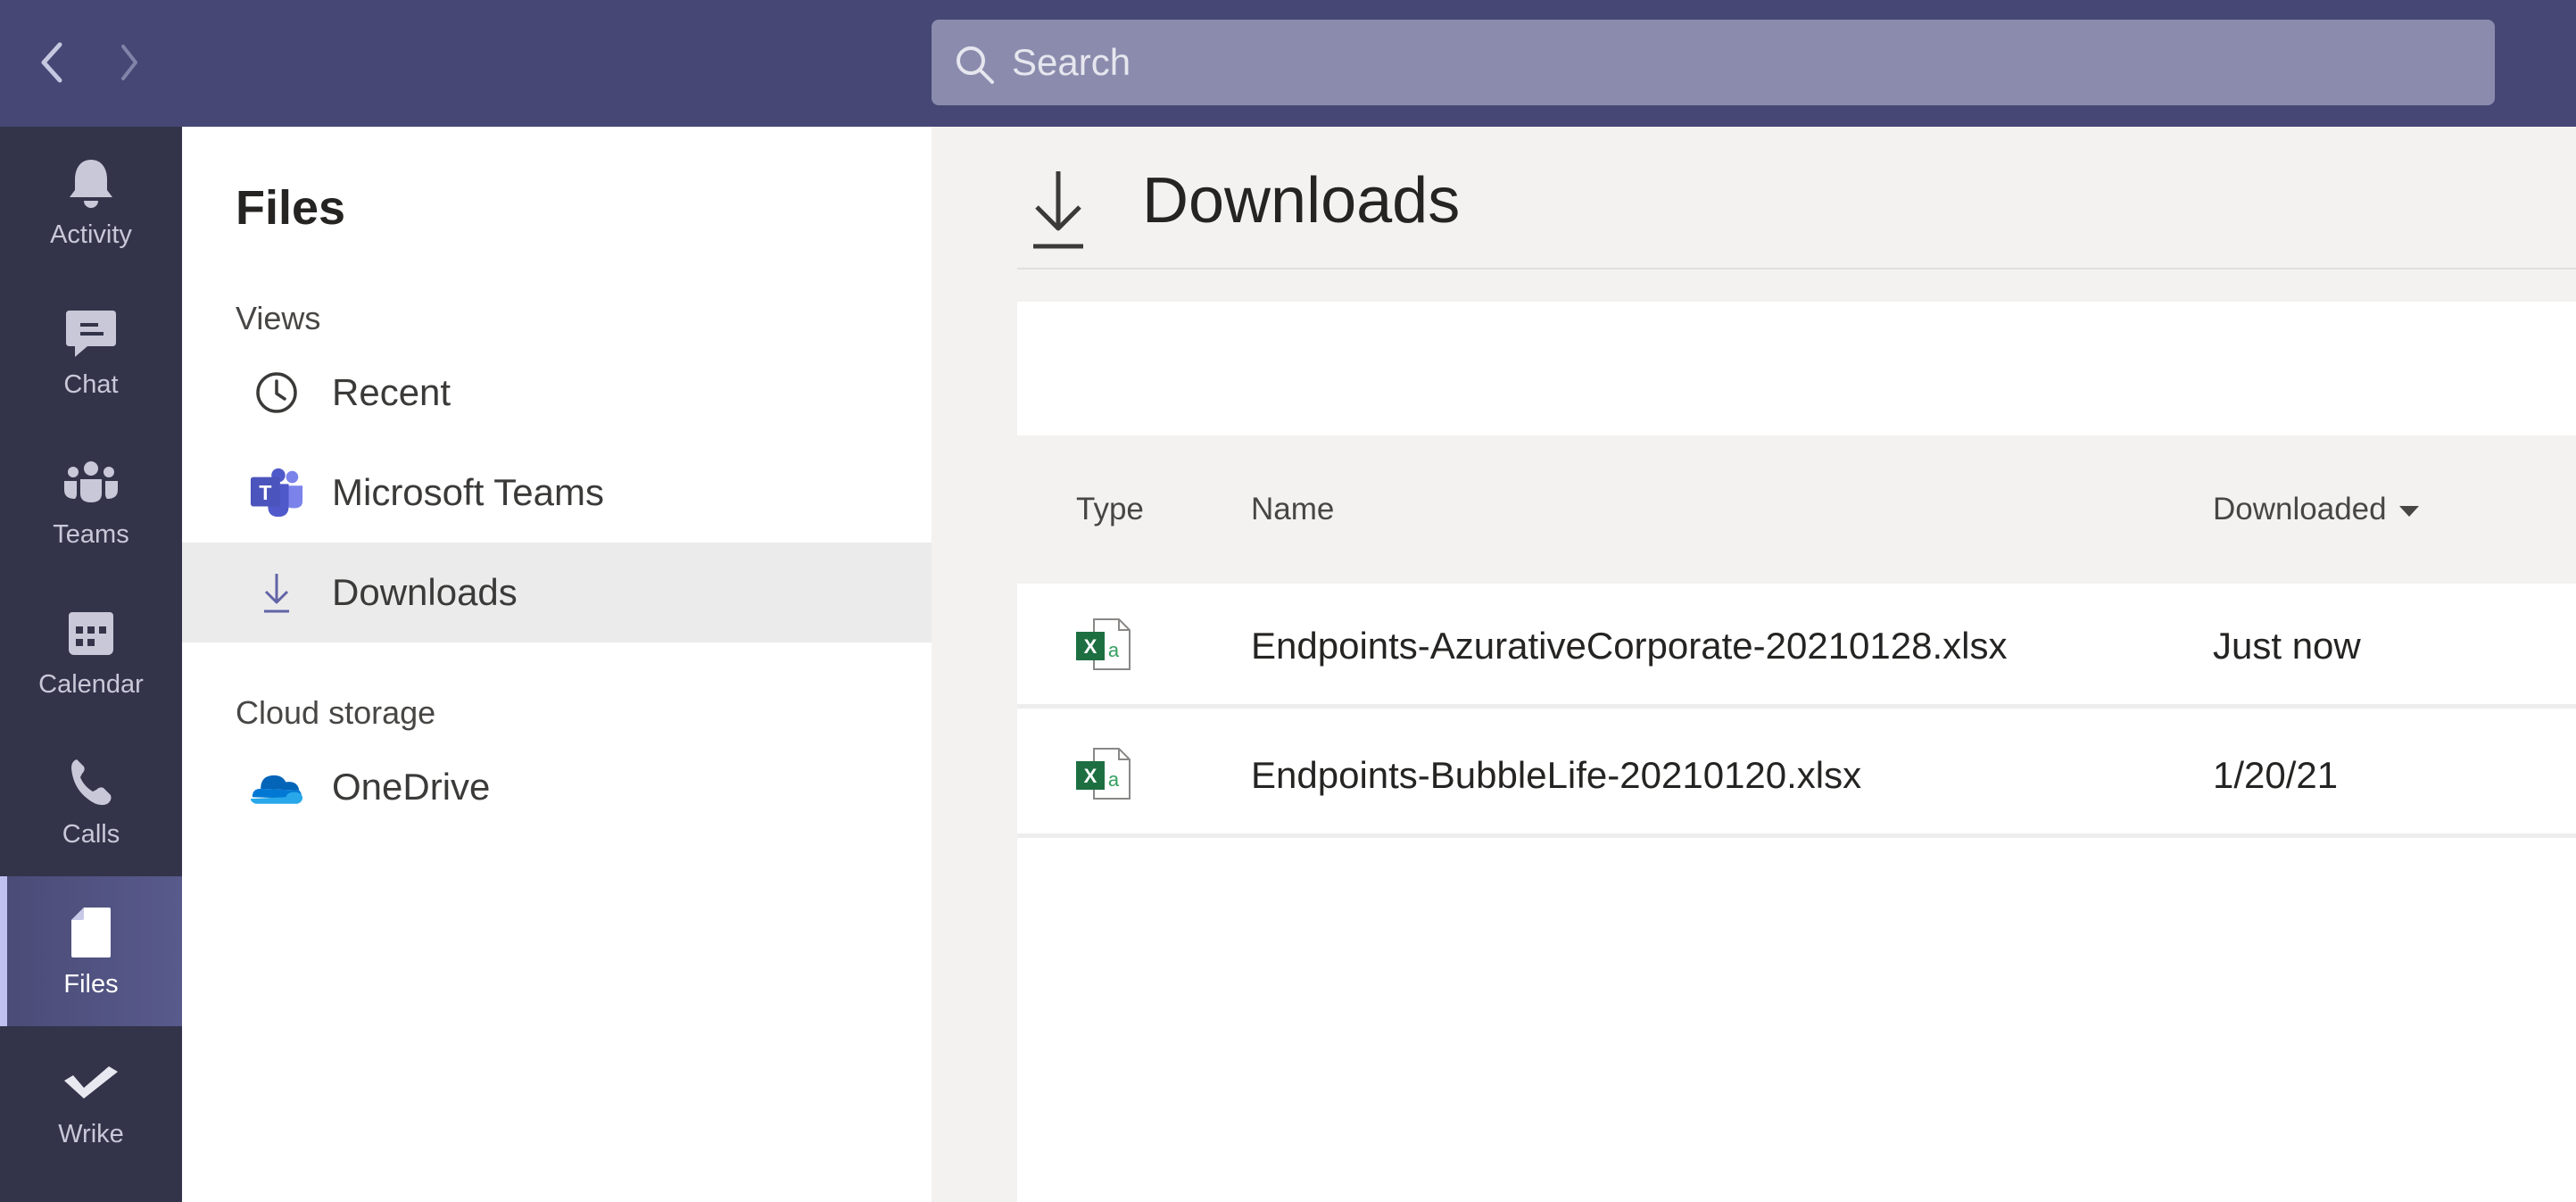 This screenshot has width=2576, height=1202. I want to click on toolbar-area, so click(1796, 368).